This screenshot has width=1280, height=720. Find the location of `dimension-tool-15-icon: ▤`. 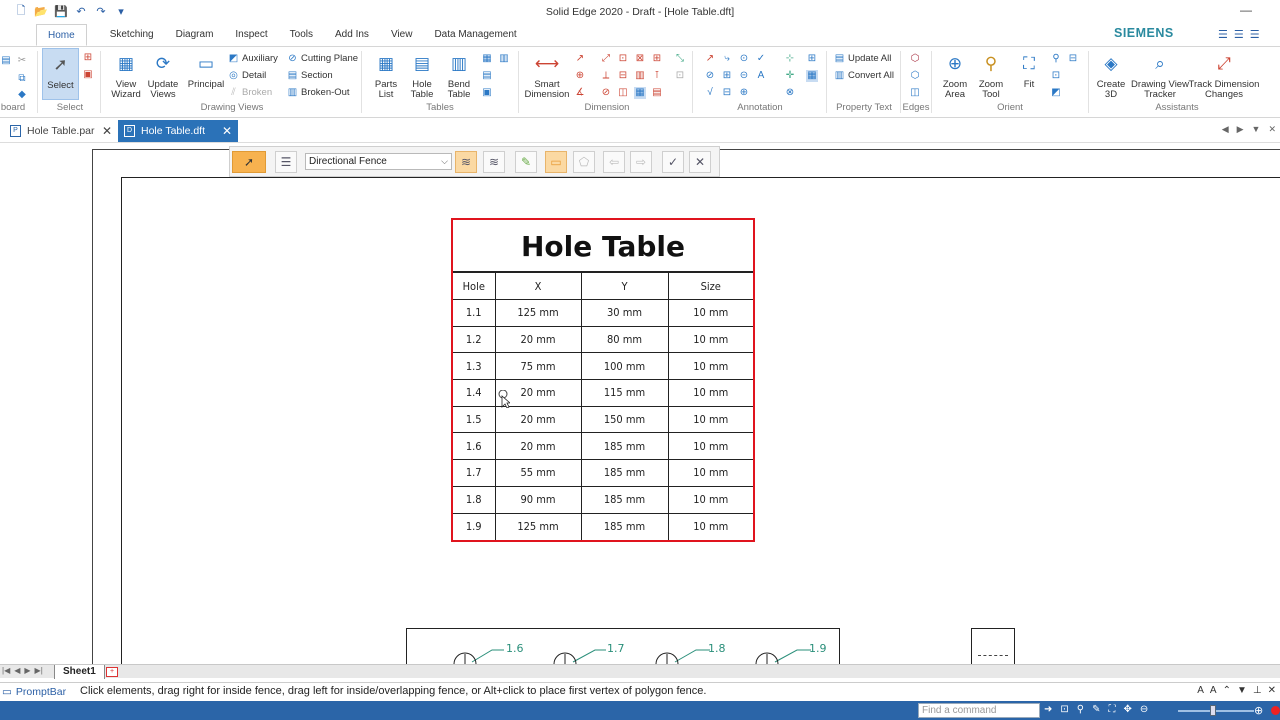

dimension-tool-15-icon: ▤ is located at coordinates (657, 93).